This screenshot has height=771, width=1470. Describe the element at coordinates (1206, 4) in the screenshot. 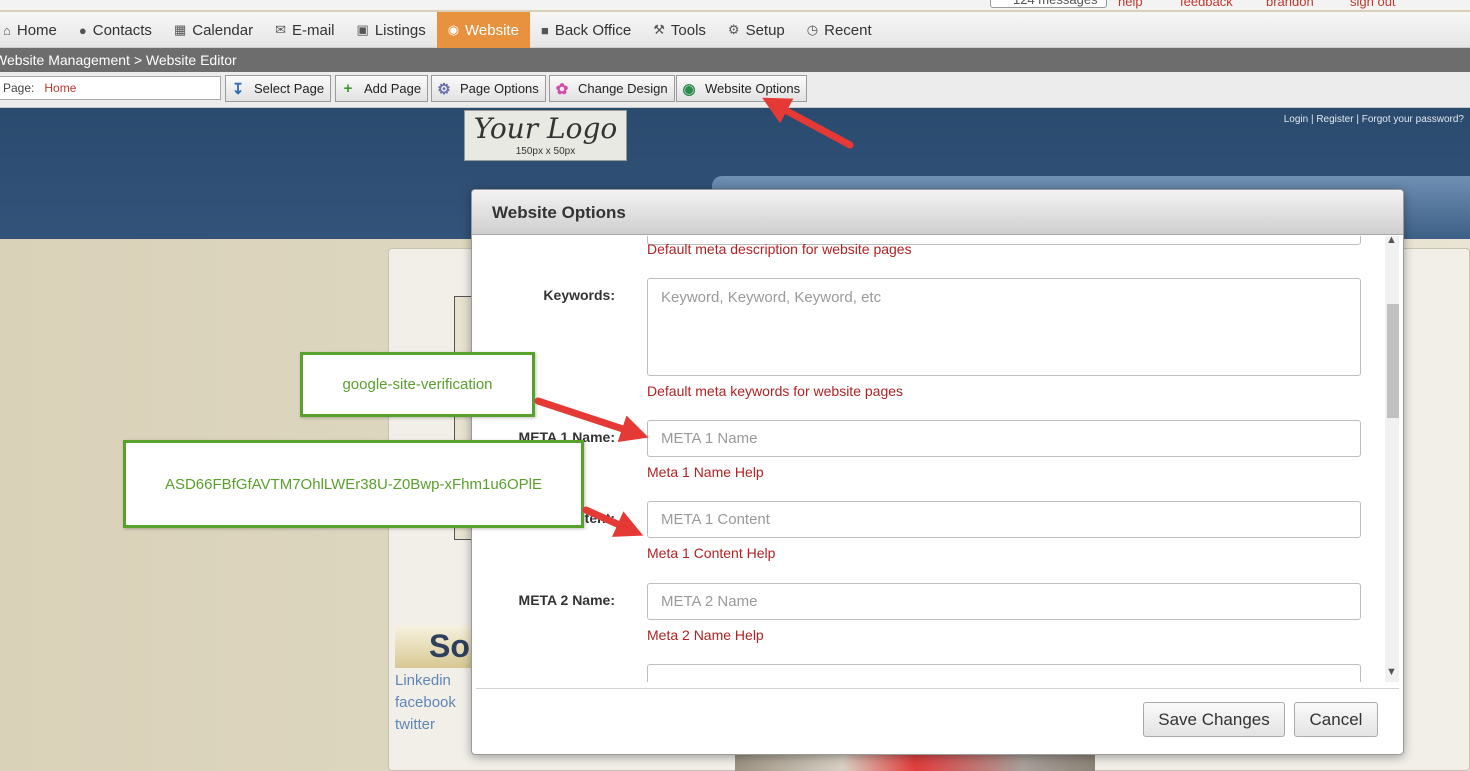

I see `feedback-link: feedback` at that location.